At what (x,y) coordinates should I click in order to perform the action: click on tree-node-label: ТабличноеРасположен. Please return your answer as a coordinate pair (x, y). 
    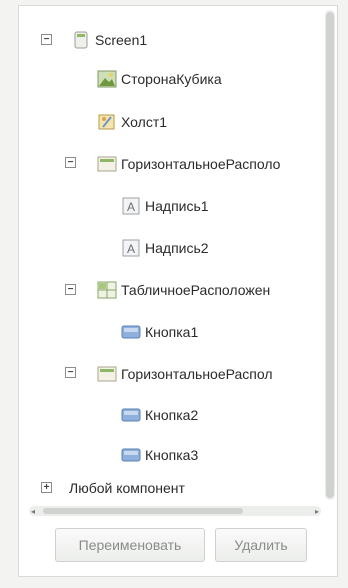
    Looking at the image, I should click on (196, 290).